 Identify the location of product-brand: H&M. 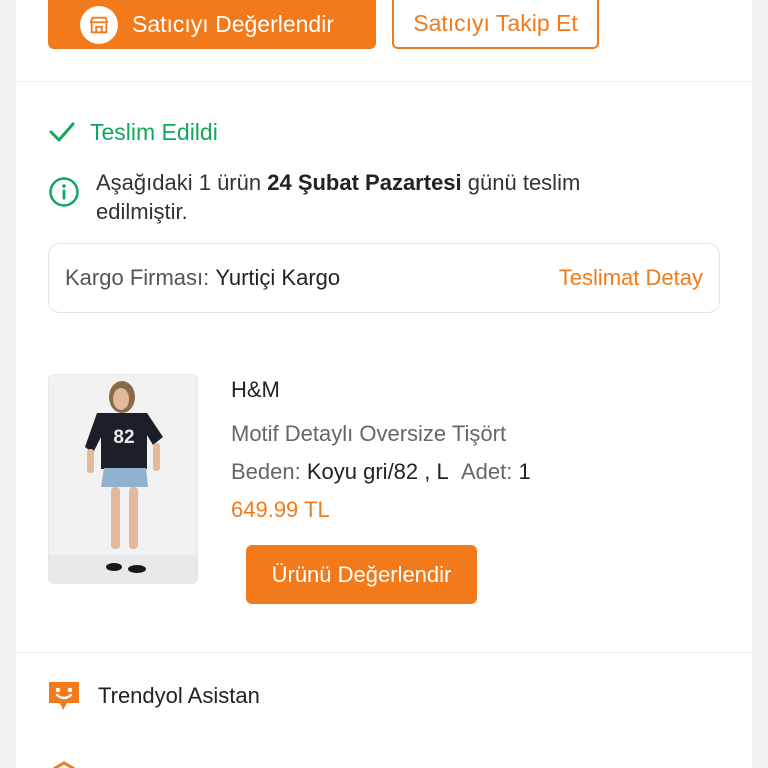
(255, 389).